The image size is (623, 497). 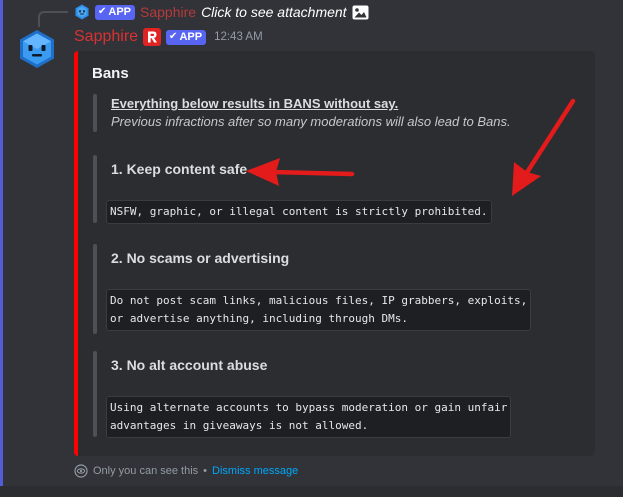 What do you see at coordinates (110, 73) in the screenshot?
I see `embed-title: Bans` at bounding box center [110, 73].